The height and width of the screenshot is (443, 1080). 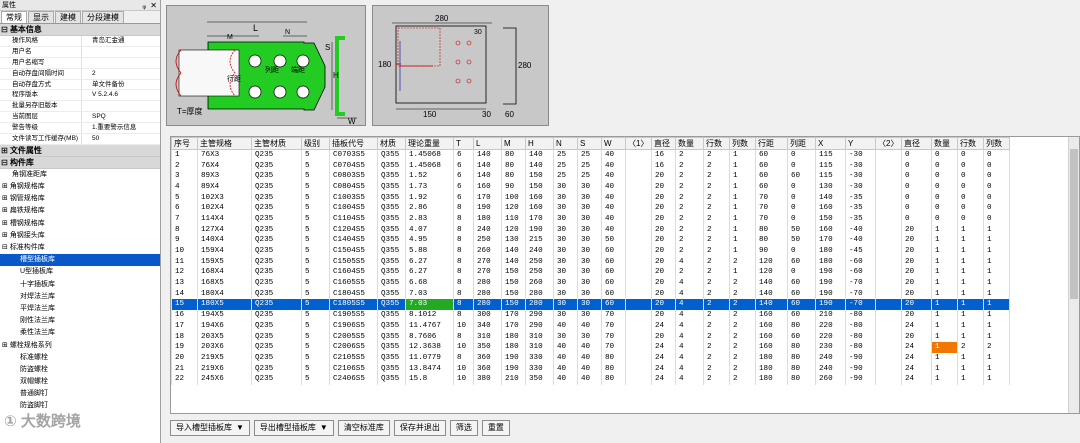 I want to click on lib-tree-item: 角钢准距库, so click(x=80, y=175).